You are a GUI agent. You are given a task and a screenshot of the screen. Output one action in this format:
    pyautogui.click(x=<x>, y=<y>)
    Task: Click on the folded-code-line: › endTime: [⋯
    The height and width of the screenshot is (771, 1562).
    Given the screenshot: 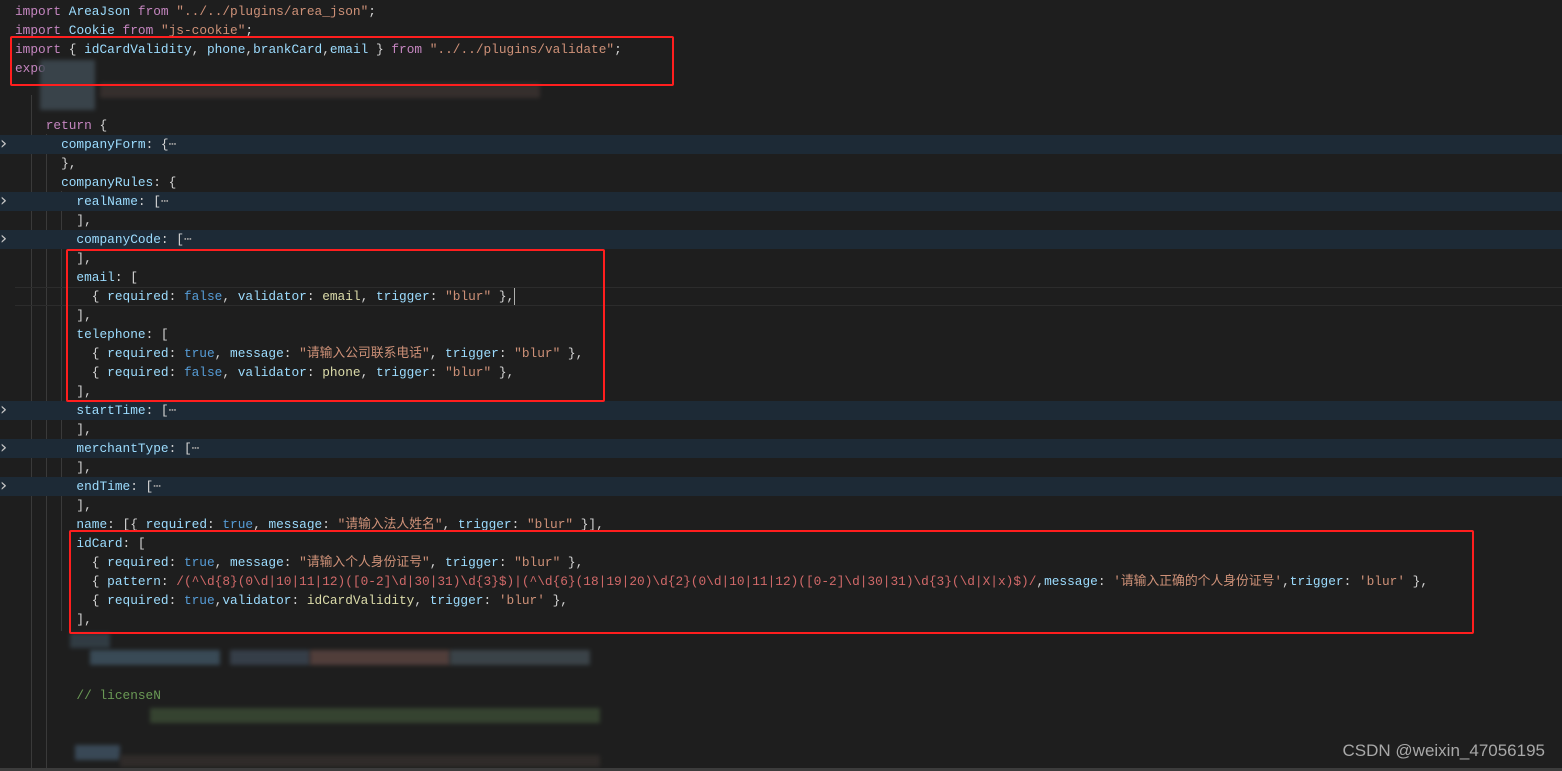 What is the action you would take?
    pyautogui.click(x=781, y=486)
    